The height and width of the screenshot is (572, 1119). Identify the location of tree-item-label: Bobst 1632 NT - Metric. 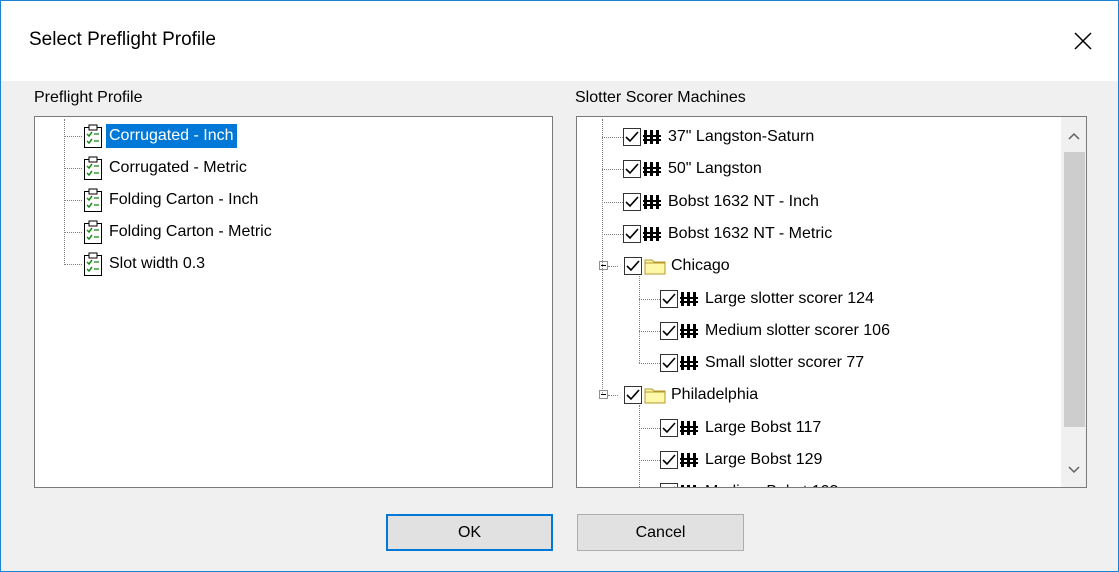
(750, 233).